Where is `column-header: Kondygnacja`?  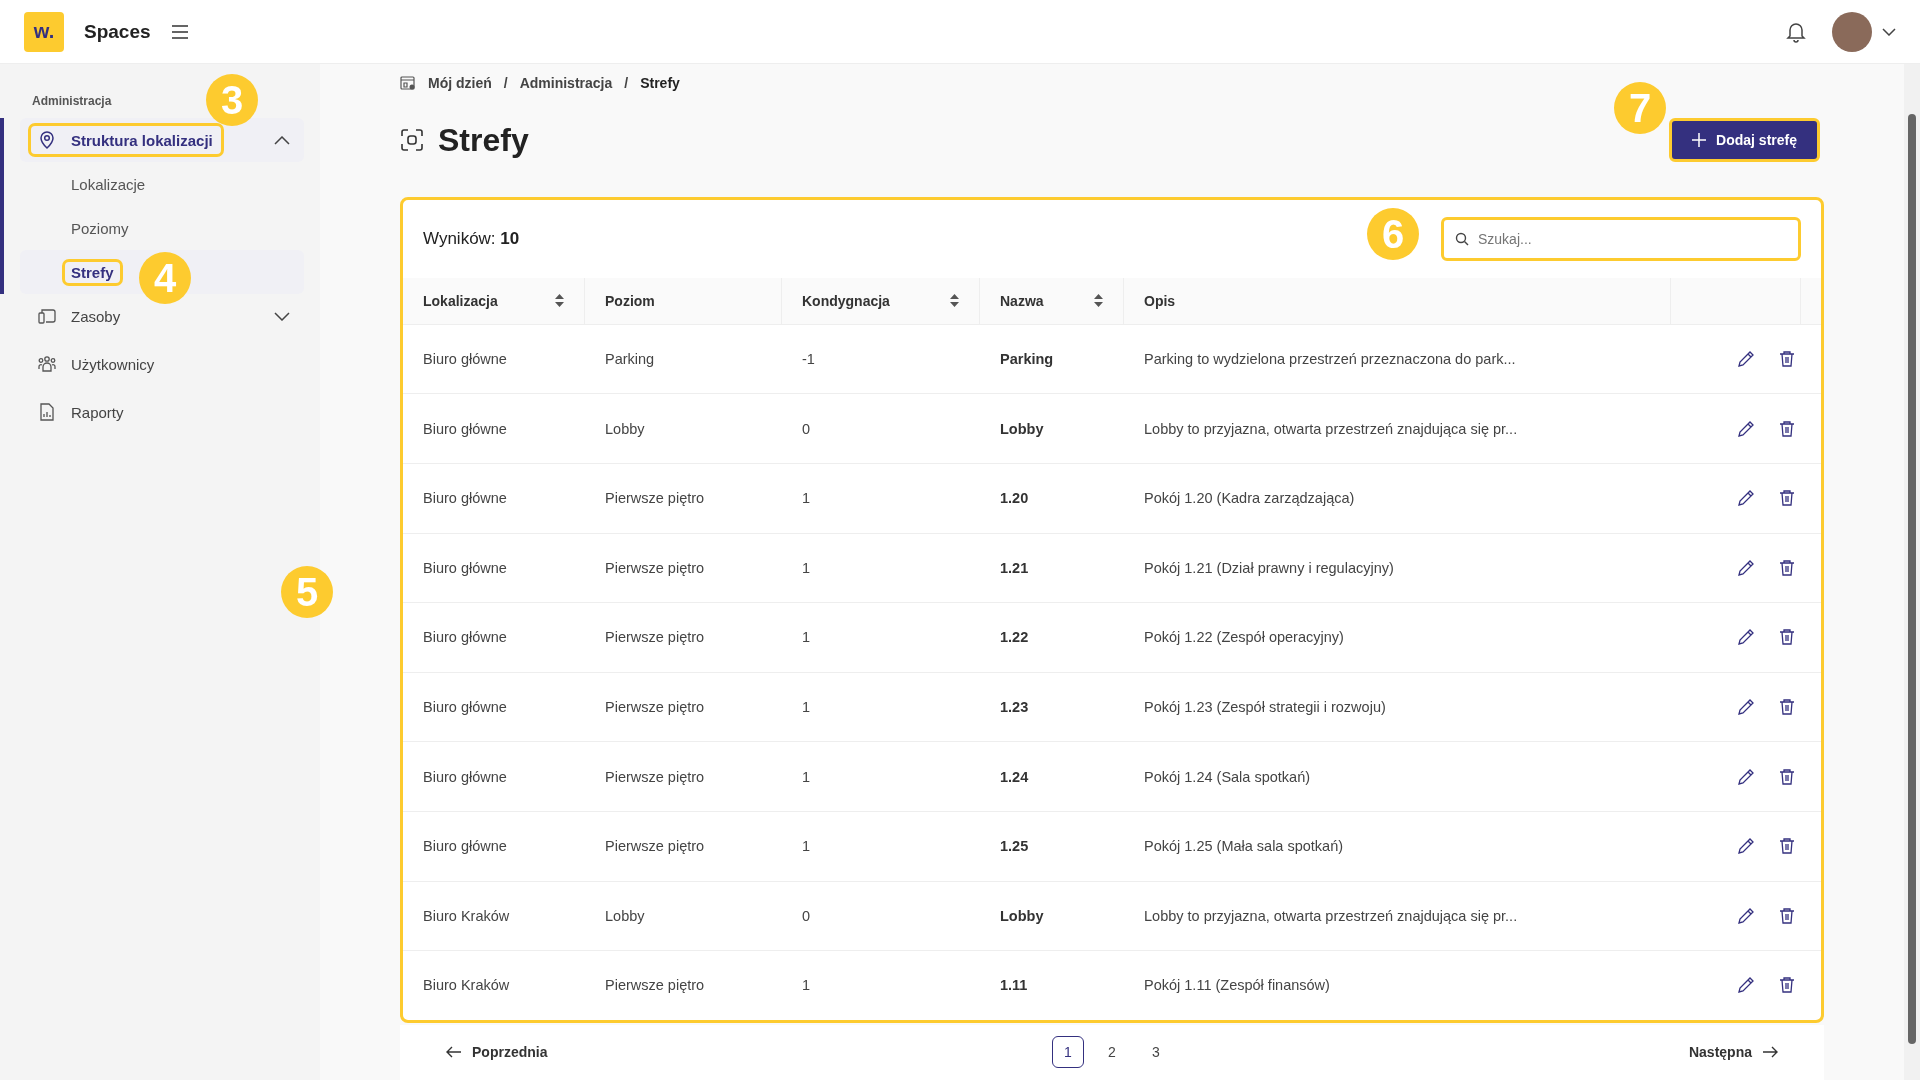
column-header: Kondygnacja is located at coordinates (846, 300).